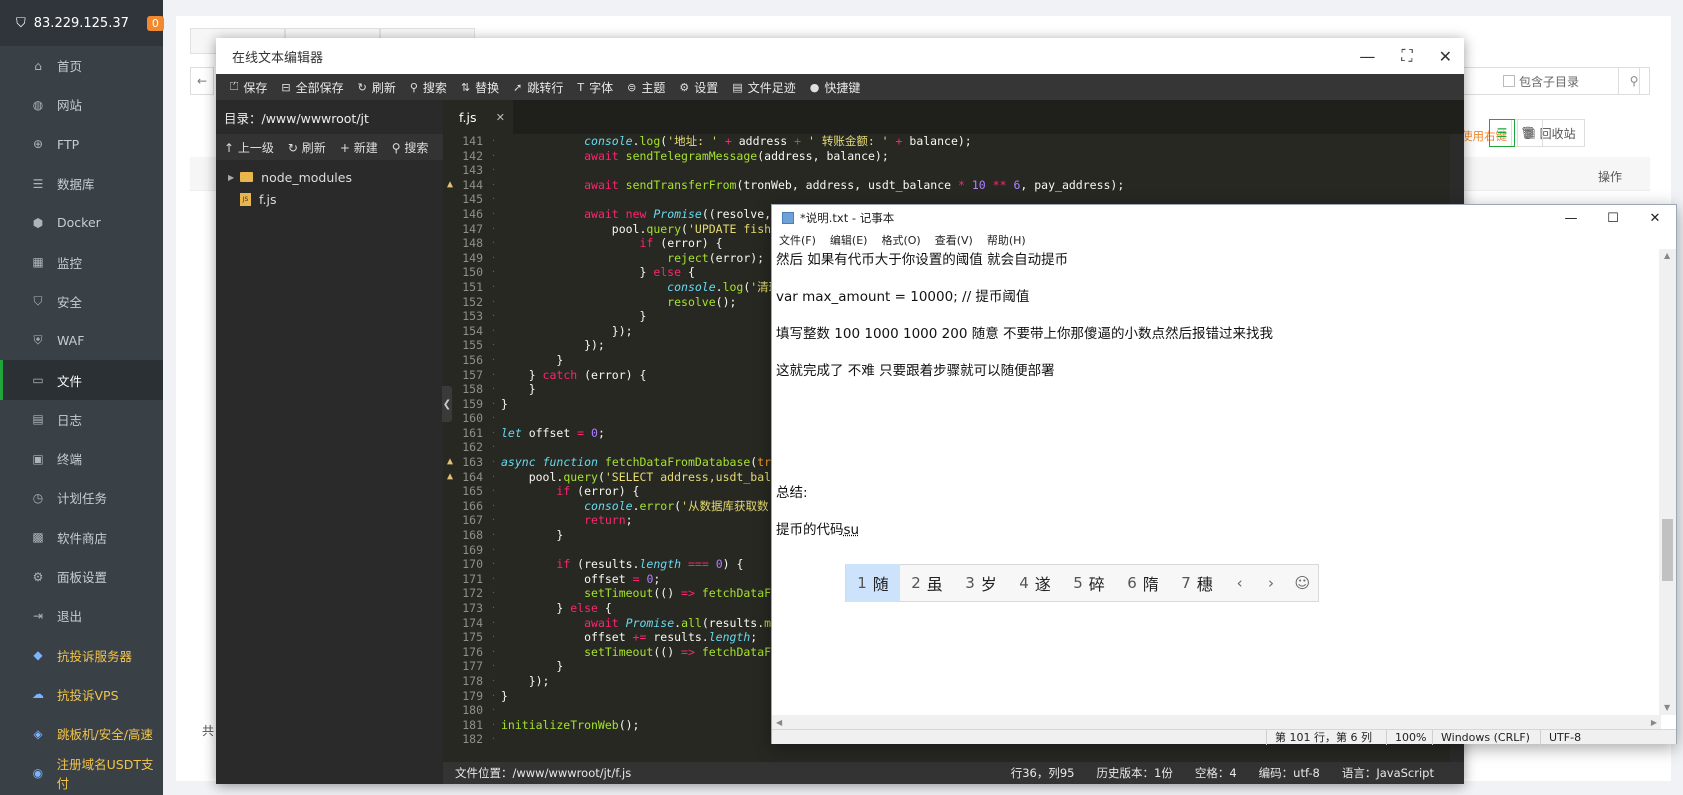 The height and width of the screenshot is (795, 1683). Describe the element at coordinates (105, 735) in the screenshot. I see `sidebar-item-label: 跳板机/安全/高速` at that location.